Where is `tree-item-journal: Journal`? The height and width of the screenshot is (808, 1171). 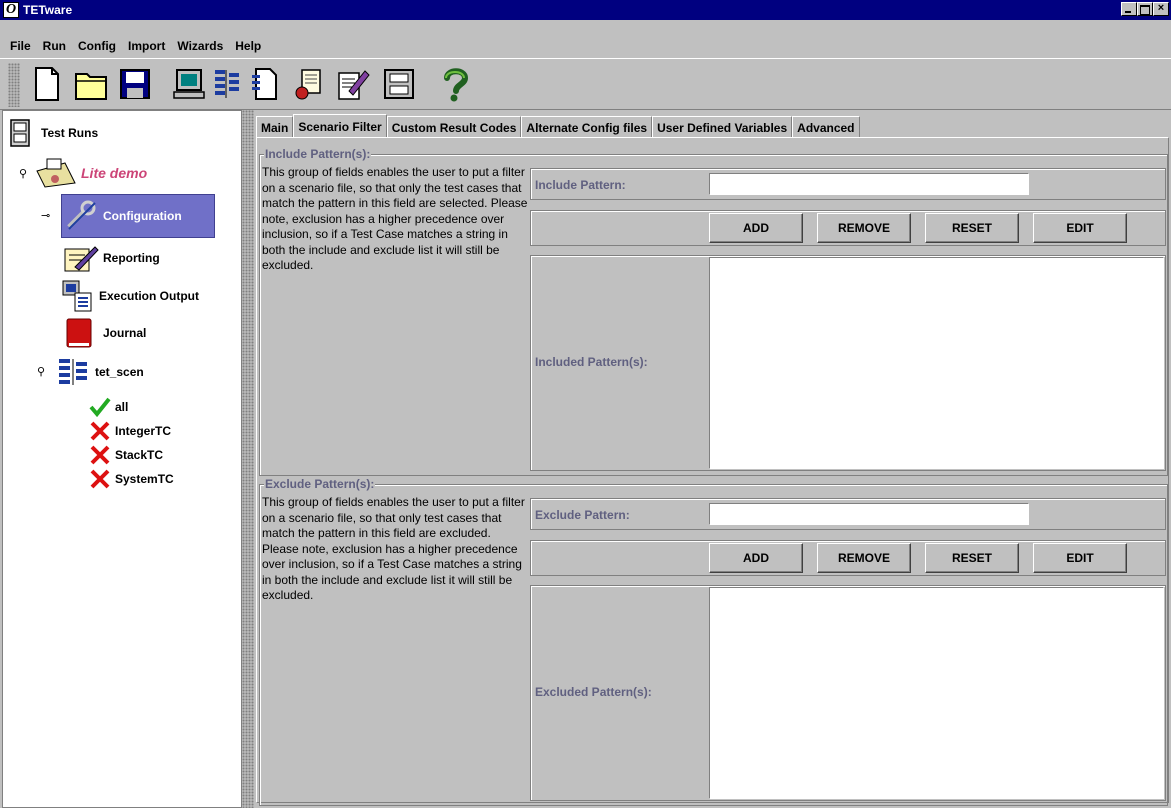
tree-item-journal: Journal is located at coordinates (104, 333).